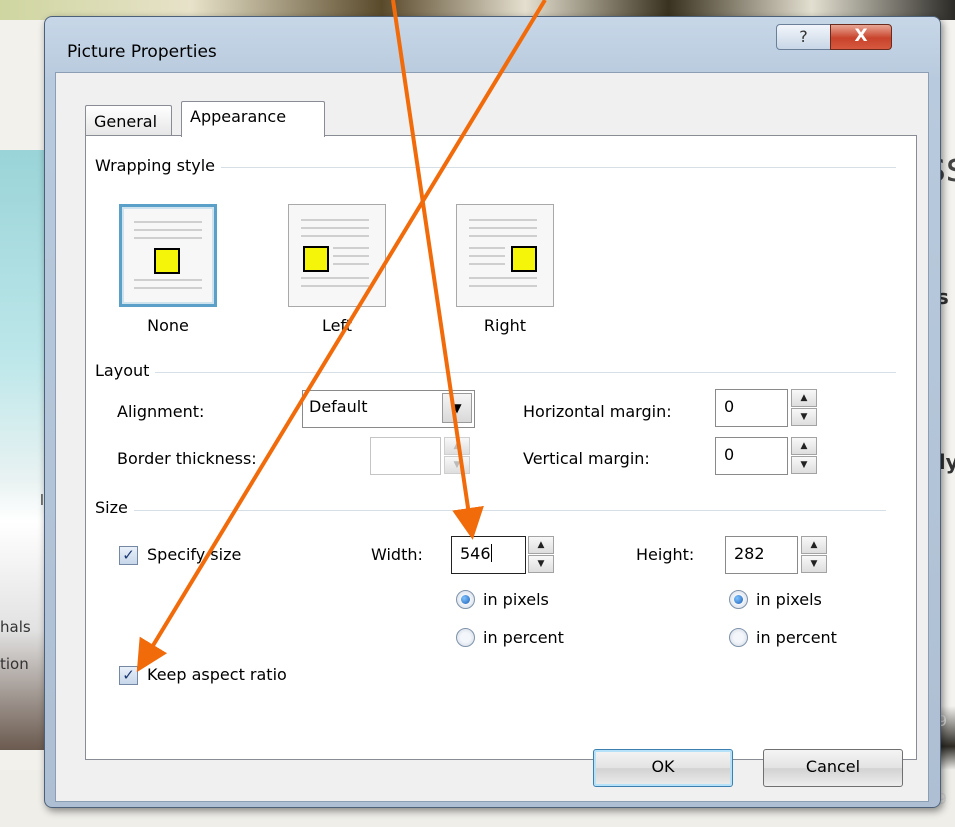 This screenshot has width=955, height=827. I want to click on ok-button: OK, so click(663, 768).